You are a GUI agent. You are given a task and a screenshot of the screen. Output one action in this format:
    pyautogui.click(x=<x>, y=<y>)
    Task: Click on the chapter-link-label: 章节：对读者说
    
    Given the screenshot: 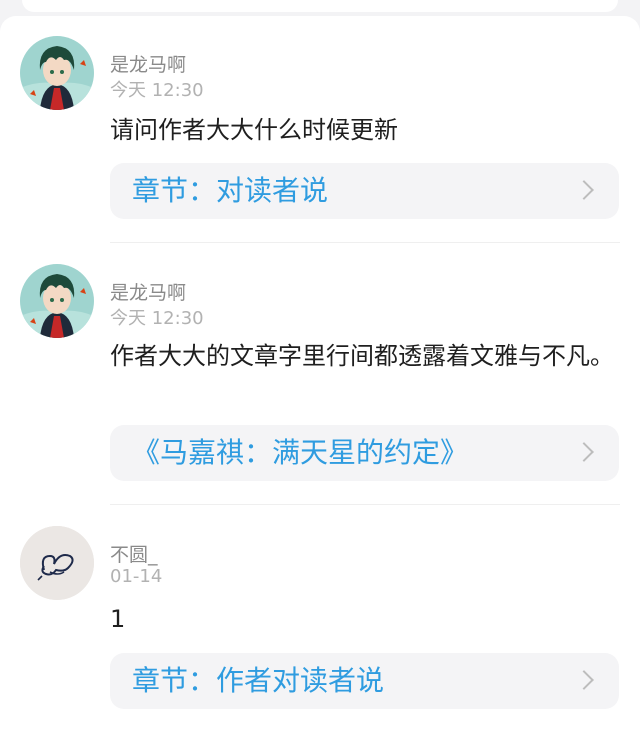 What is the action you would take?
    pyautogui.click(x=230, y=190)
    